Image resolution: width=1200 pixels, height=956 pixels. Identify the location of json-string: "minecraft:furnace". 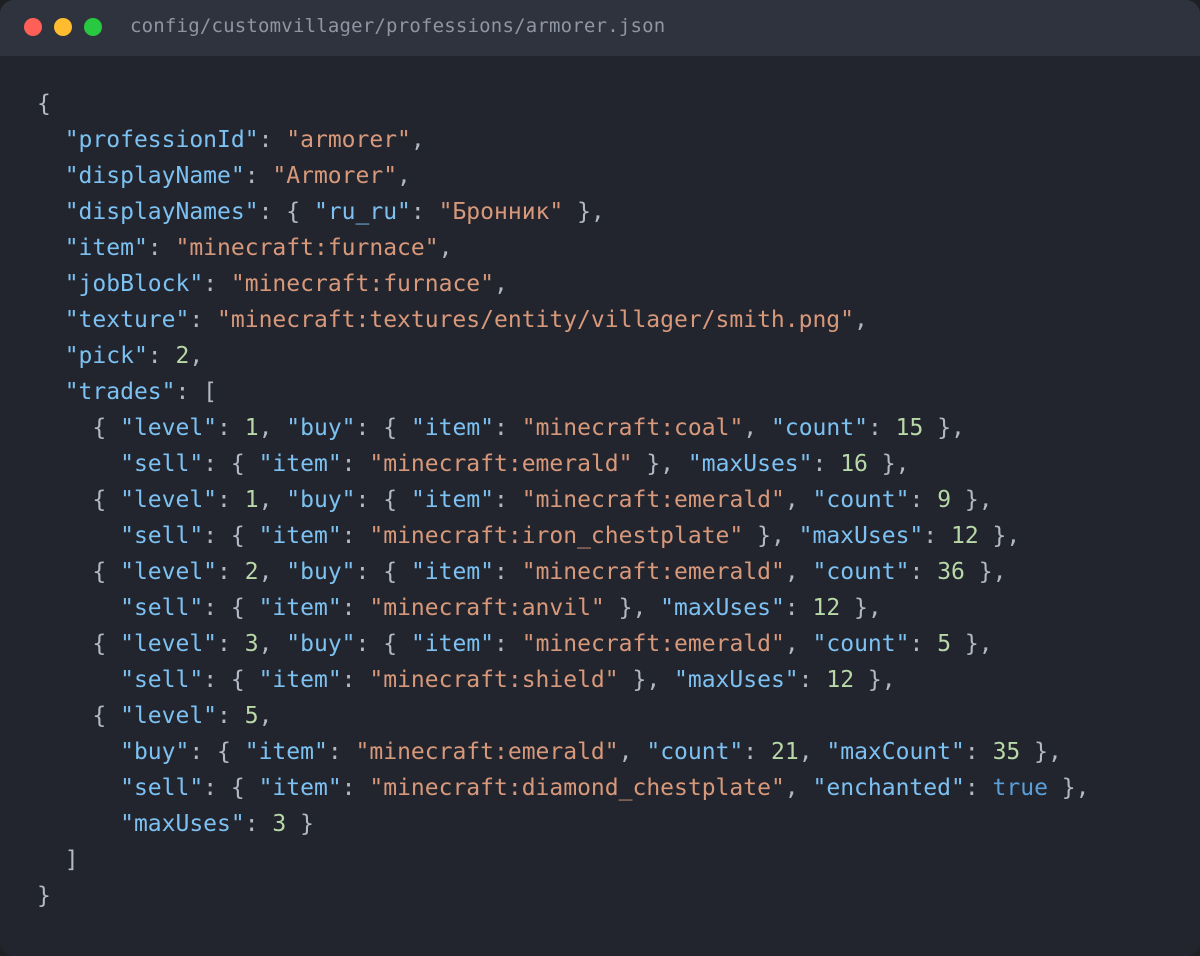
(362, 284).